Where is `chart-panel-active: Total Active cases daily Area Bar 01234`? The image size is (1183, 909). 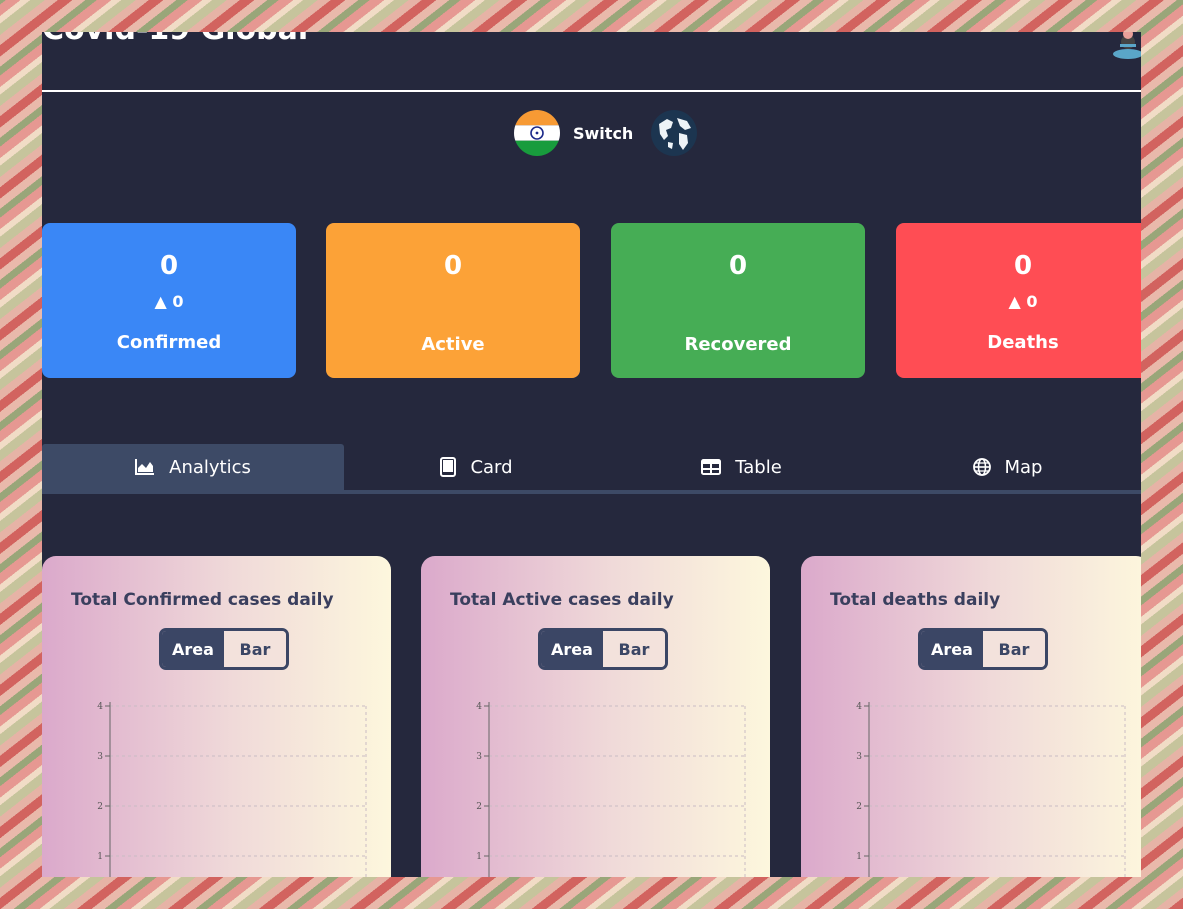 chart-panel-active: Total Active cases daily Area Bar 01234 is located at coordinates (595, 716).